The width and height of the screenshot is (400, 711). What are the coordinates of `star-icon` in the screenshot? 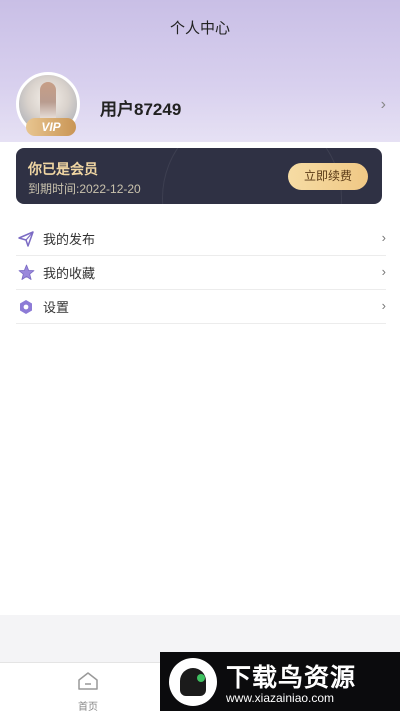 It's located at (26, 273).